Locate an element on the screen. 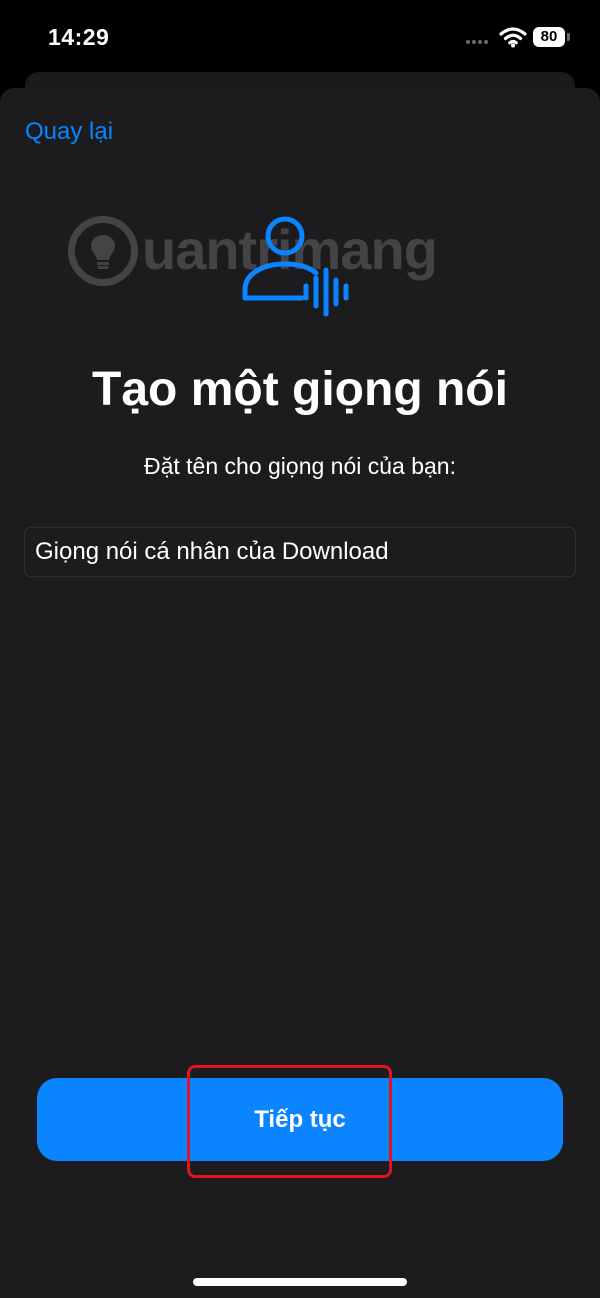 Image resolution: width=600 pixels, height=1298 pixels. signal-dots-icon is located at coordinates (479, 43).